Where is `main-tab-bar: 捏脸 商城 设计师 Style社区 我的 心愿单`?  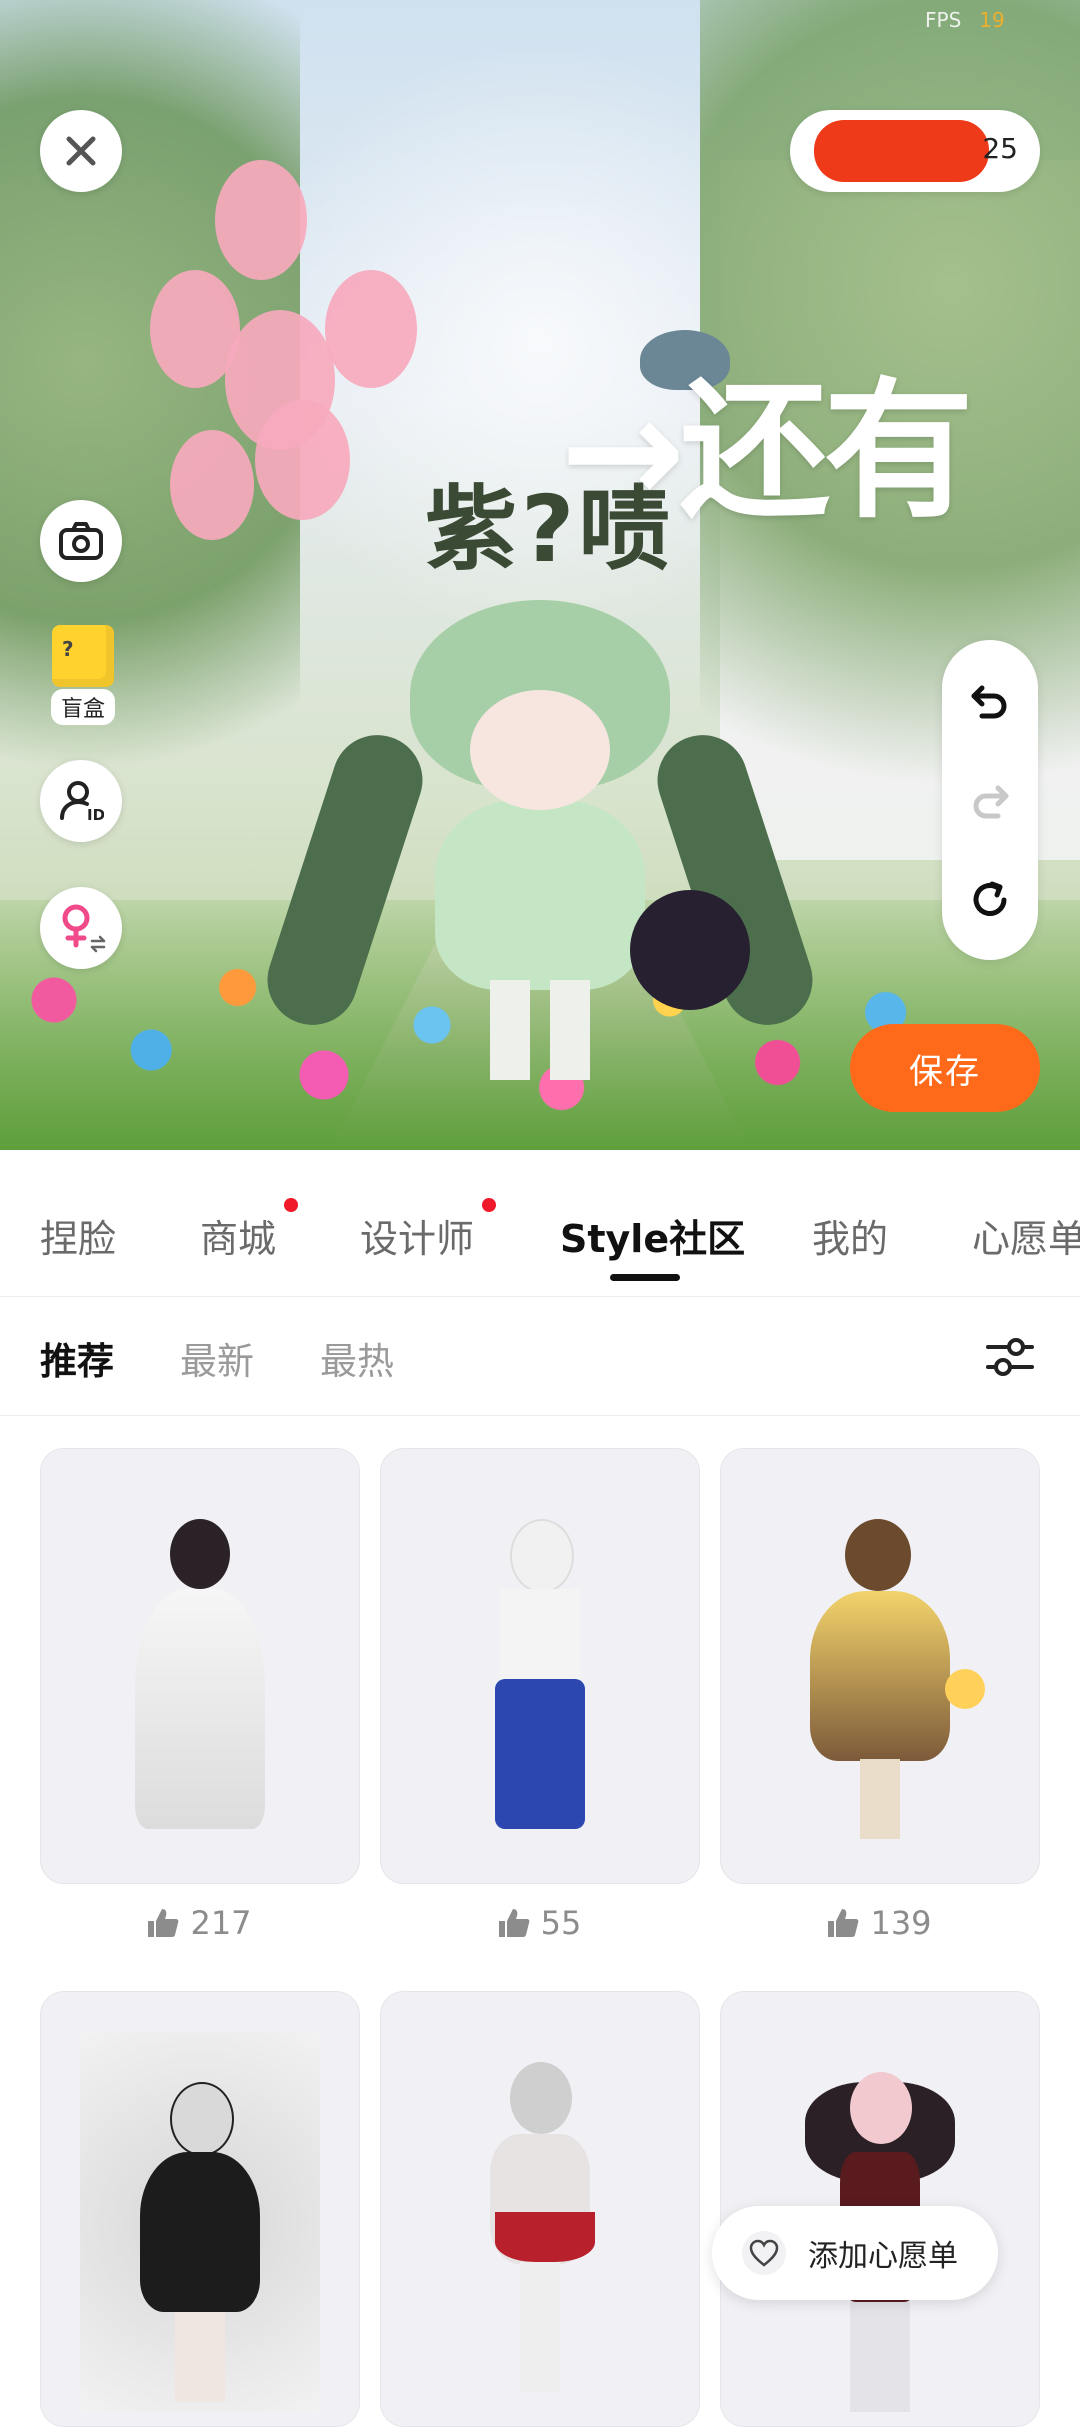 main-tab-bar: 捏脸 商城 设计师 Style社区 我的 心愿单 is located at coordinates (540, 1223).